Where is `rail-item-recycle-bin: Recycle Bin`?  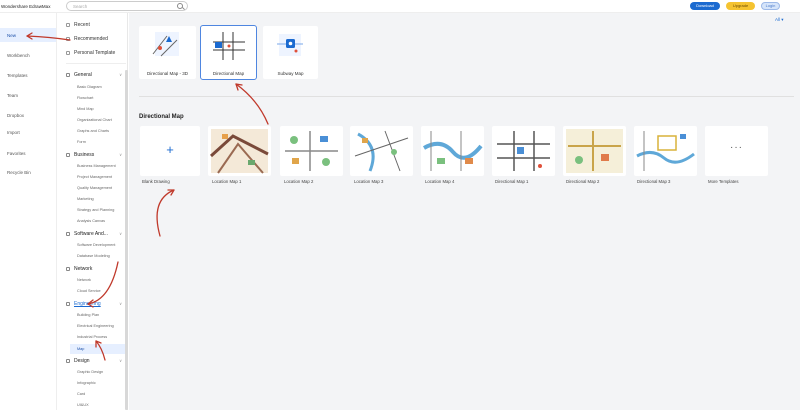
rail-item-recycle-bin: Recycle Bin is located at coordinates (28, 172).